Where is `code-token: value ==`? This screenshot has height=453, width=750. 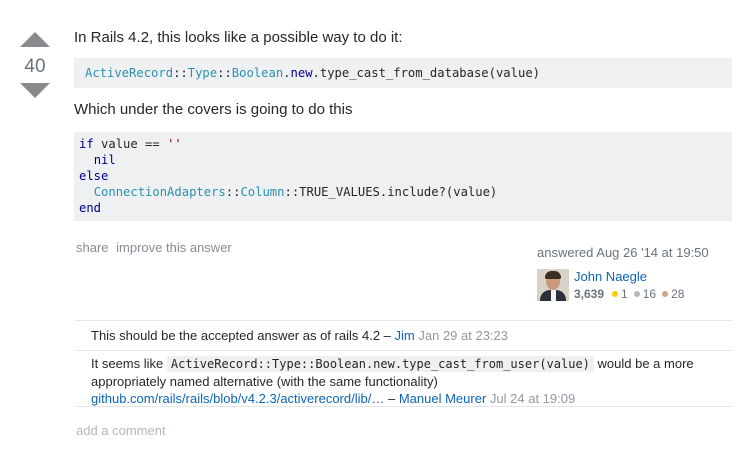 code-token: value == is located at coordinates (130, 144).